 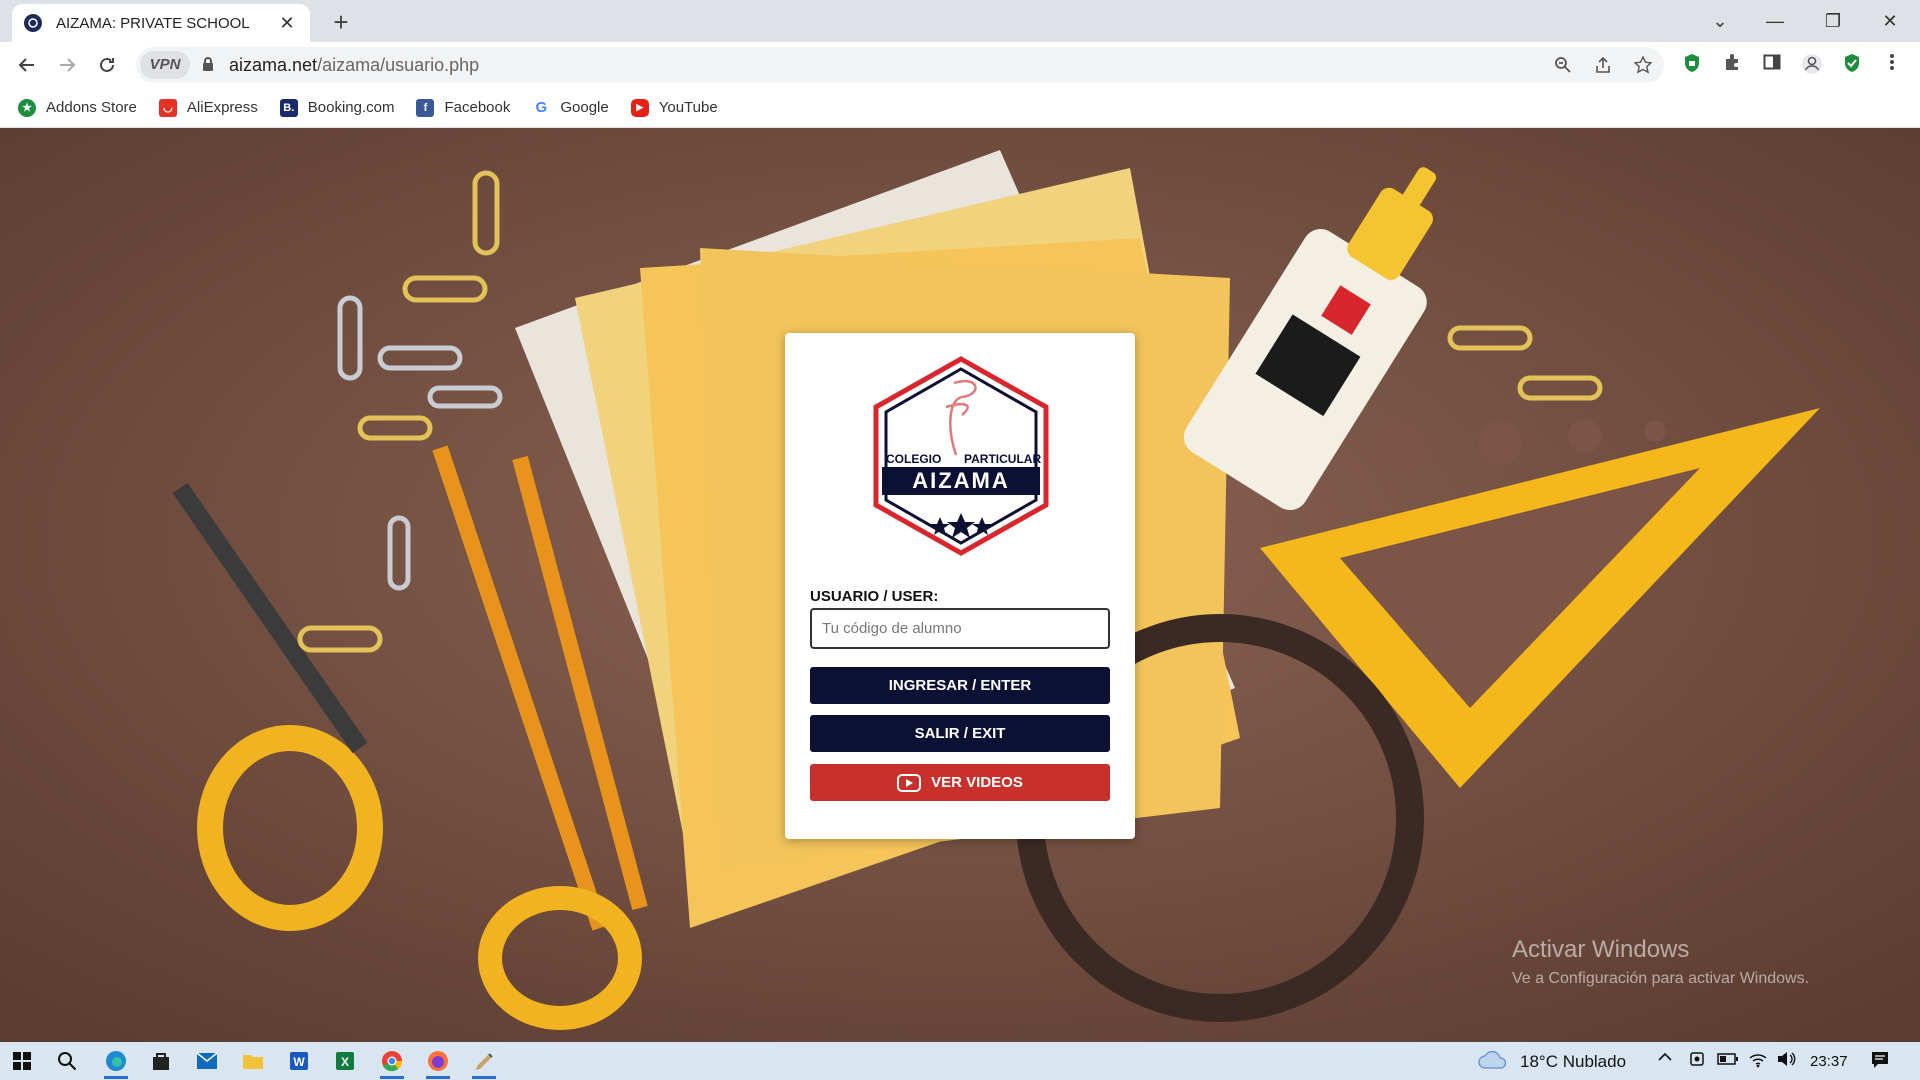 What do you see at coordinates (33, 23) in the screenshot?
I see `site-favicon-icon` at bounding box center [33, 23].